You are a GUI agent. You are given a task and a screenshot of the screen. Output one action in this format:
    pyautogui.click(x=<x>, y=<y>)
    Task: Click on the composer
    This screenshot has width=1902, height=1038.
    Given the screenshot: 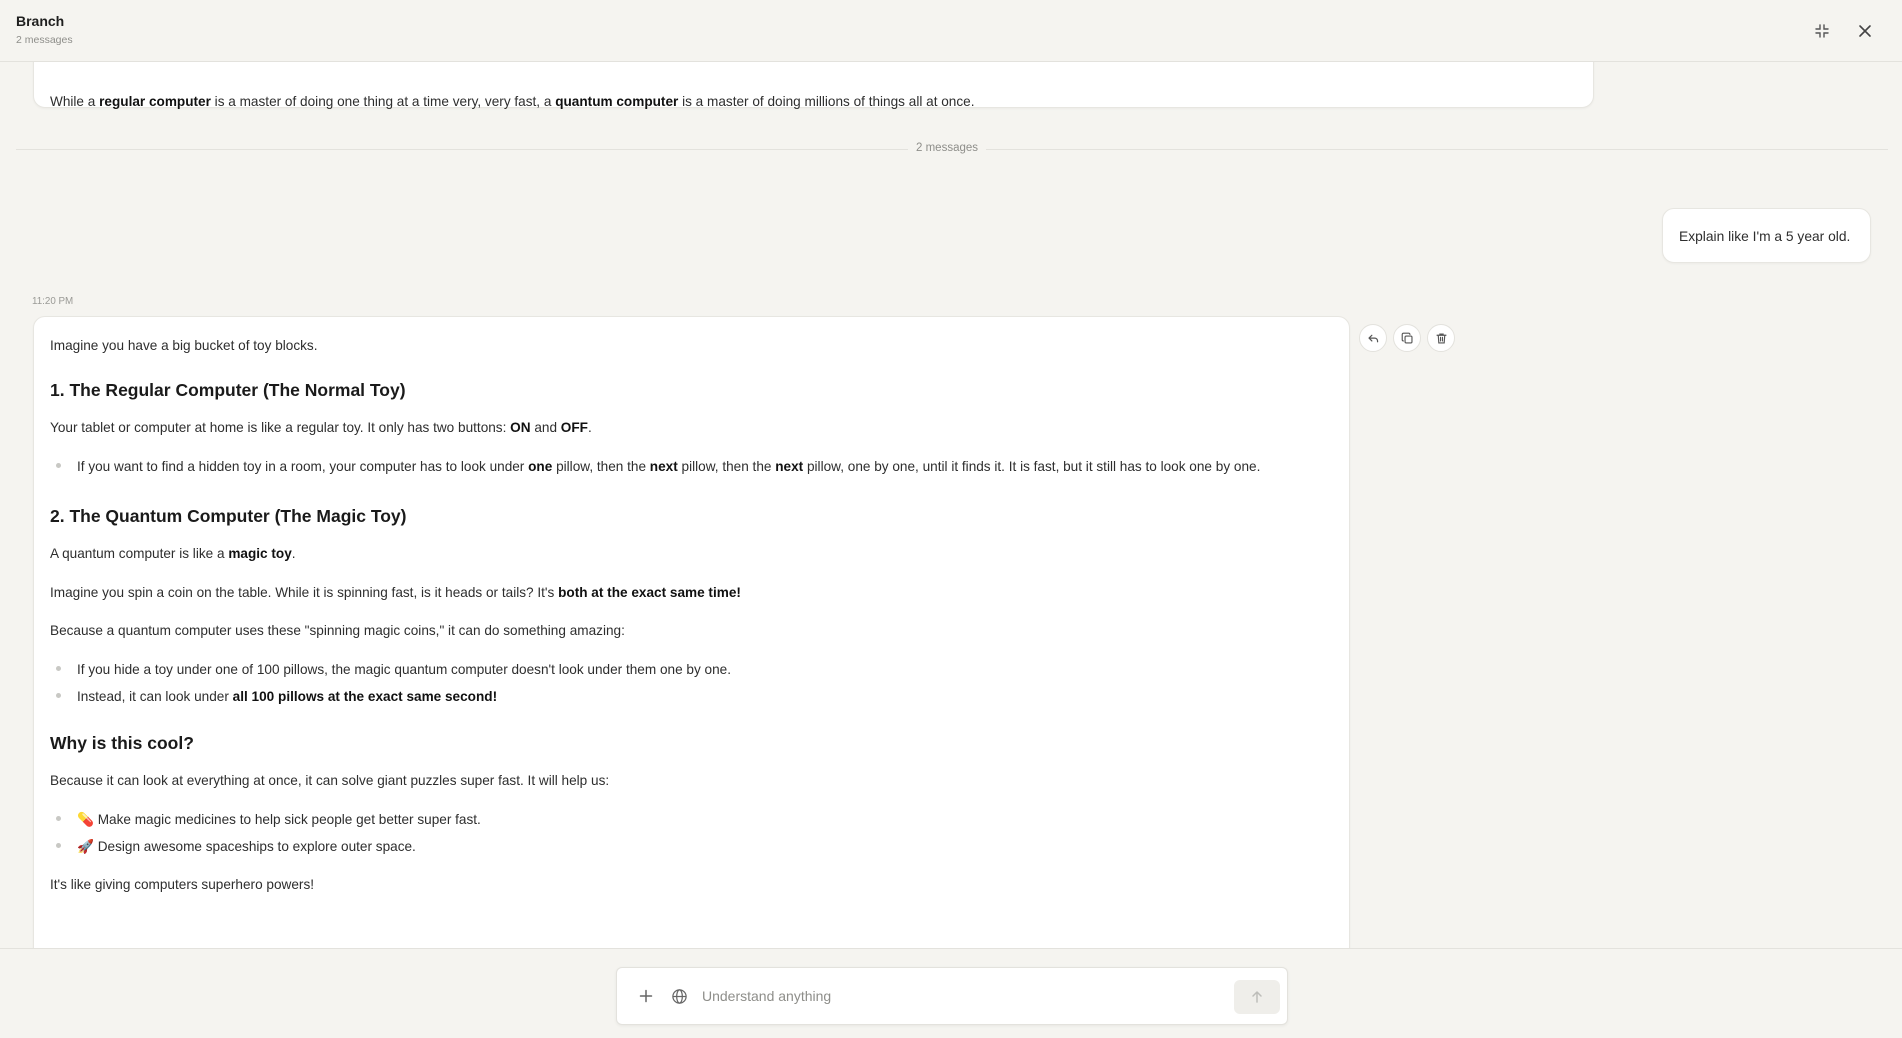 What is the action you would take?
    pyautogui.click(x=952, y=996)
    